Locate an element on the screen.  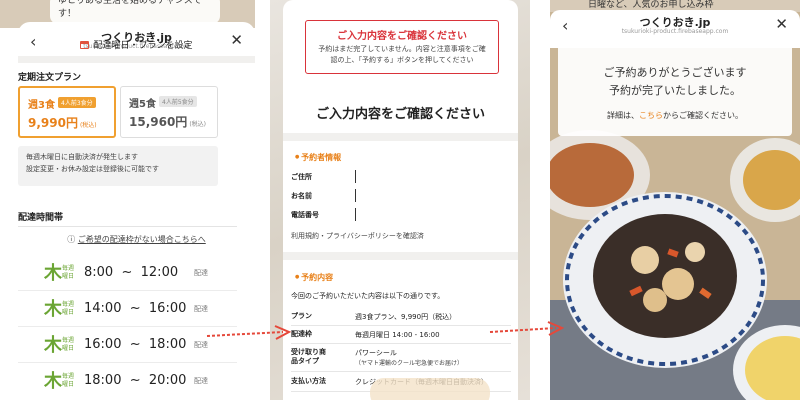
row-label: 受け取り商品タイプ is located at coordinates (308, 356).